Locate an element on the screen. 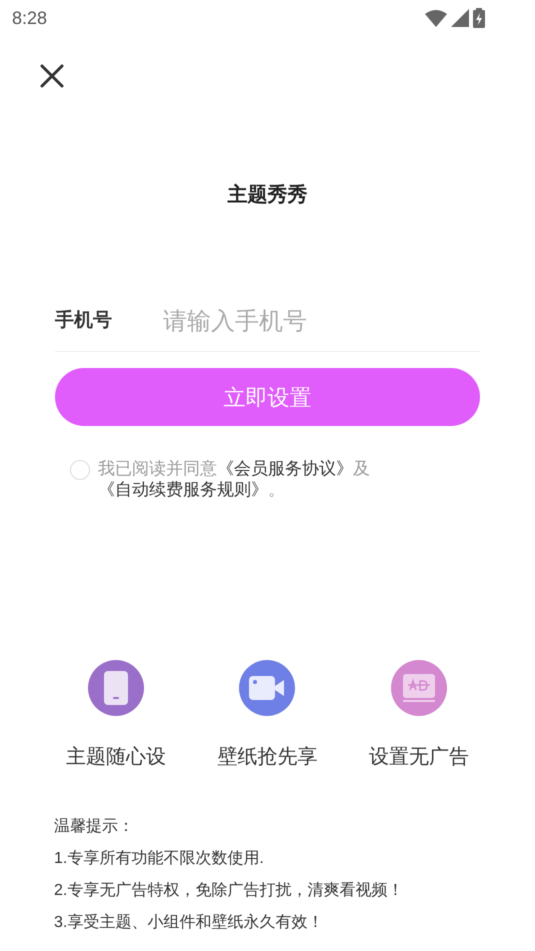  status-time: 8:28 is located at coordinates (30, 18).